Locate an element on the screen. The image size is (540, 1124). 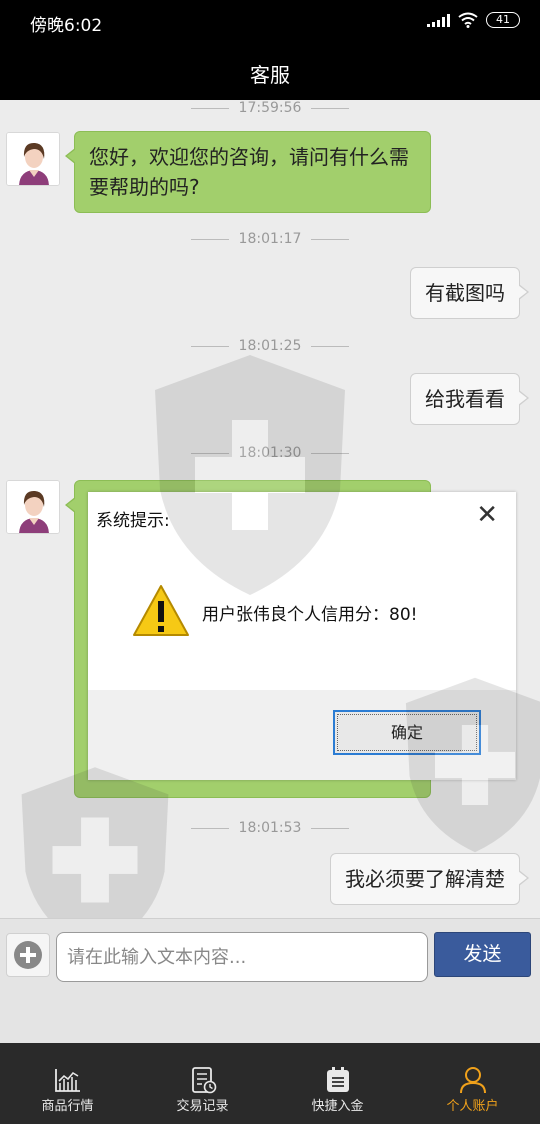
timestamp: 18:01:25 is located at coordinates (270, 346).